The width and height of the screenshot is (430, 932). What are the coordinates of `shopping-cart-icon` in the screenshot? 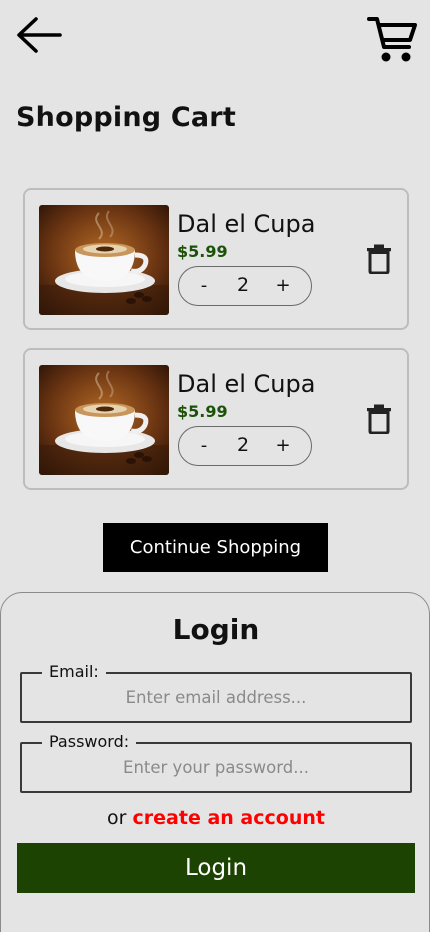 It's located at (392, 39).